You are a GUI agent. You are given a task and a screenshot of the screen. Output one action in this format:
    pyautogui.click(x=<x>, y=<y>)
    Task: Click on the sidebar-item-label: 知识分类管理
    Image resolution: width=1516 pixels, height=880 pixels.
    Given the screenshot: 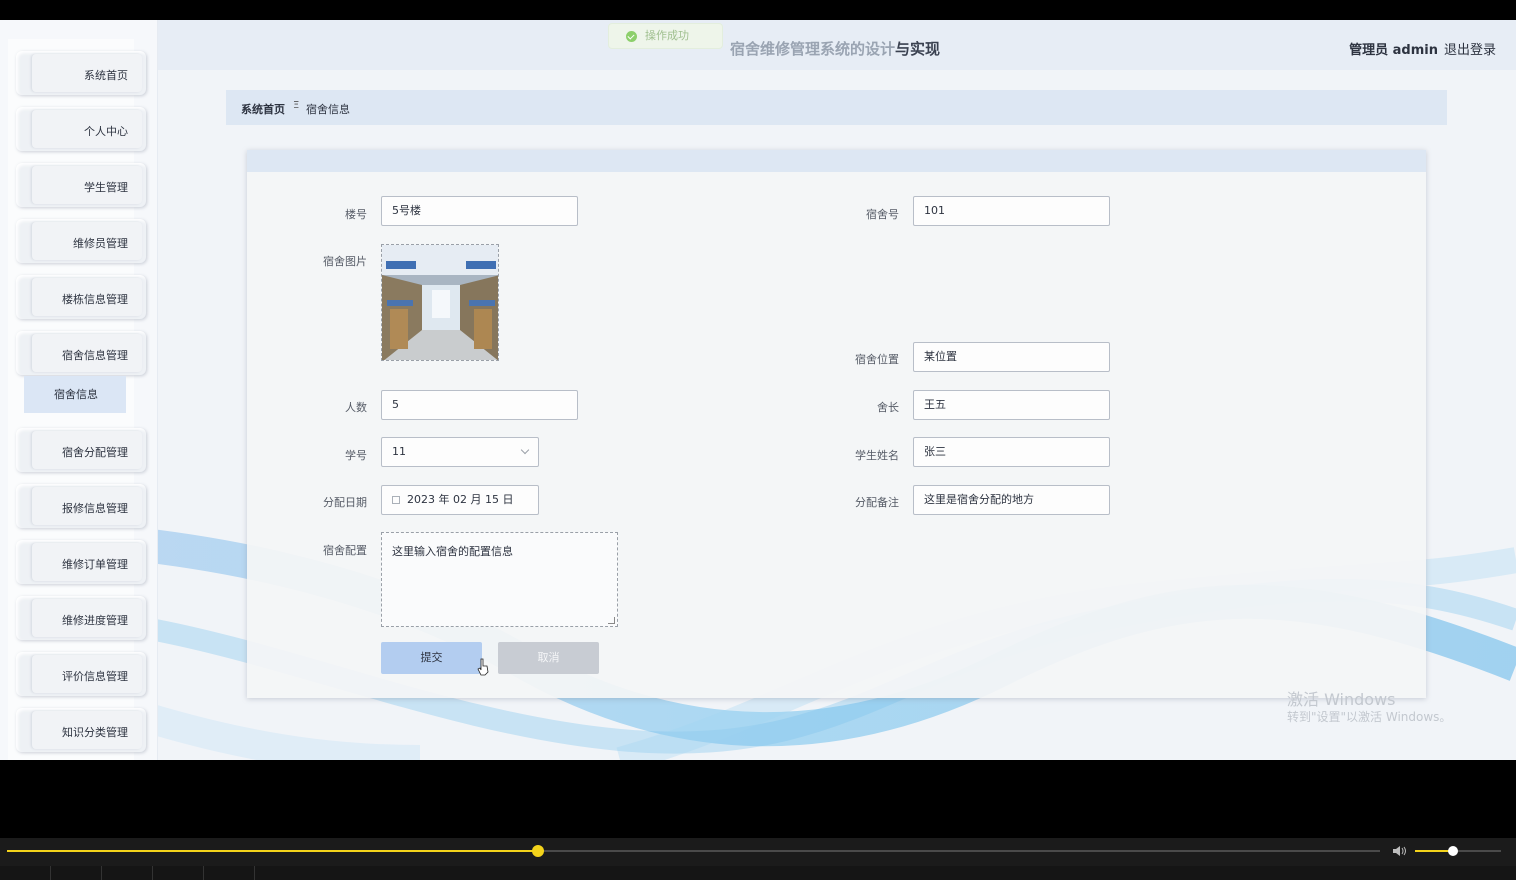 What is the action you would take?
    pyautogui.click(x=95, y=732)
    